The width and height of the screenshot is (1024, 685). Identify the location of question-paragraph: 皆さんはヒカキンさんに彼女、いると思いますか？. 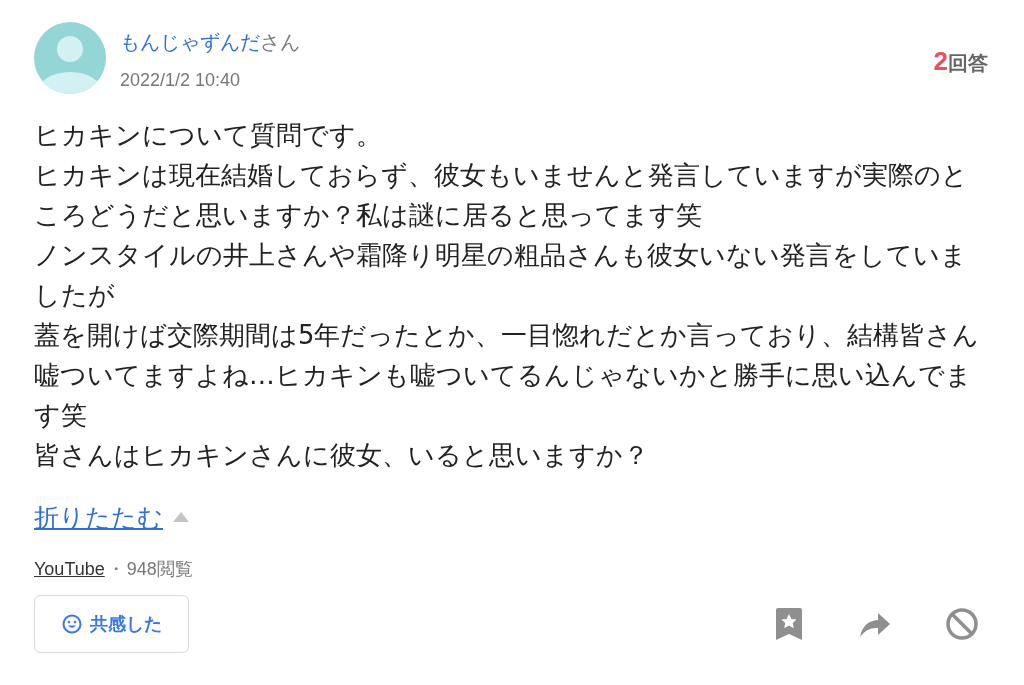
(342, 455).